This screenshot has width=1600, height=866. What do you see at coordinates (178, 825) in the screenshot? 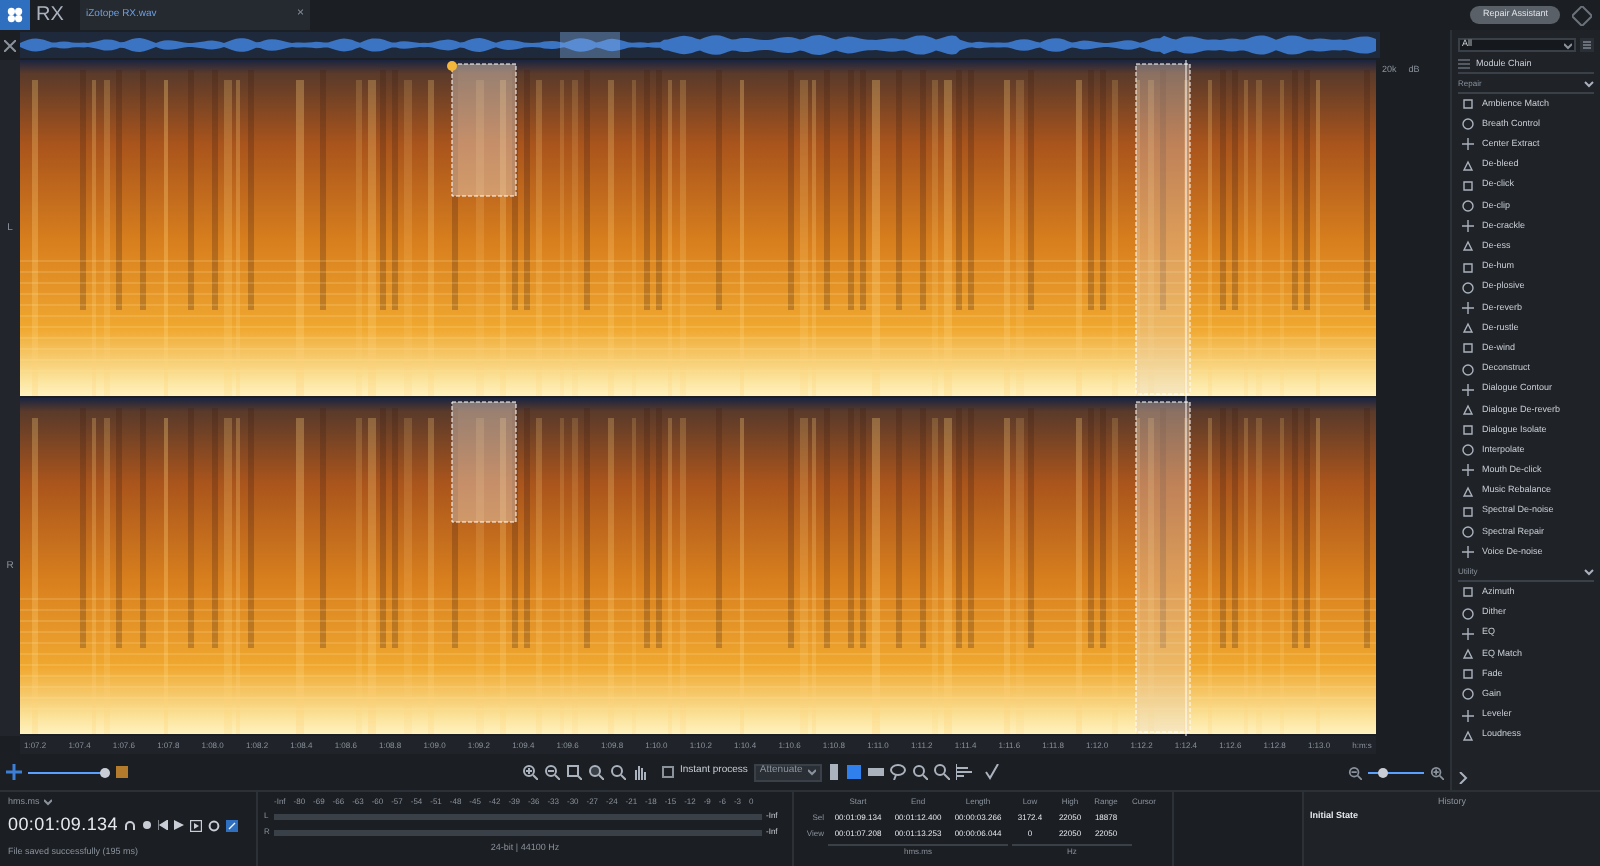
I see `play-icon` at bounding box center [178, 825].